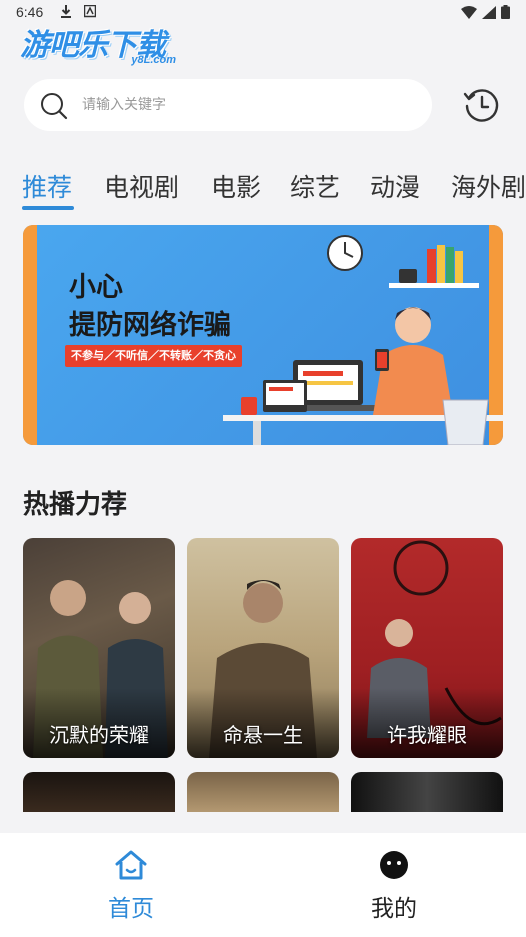  Describe the element at coordinates (66, 11) in the screenshot. I see `download-status-icon` at that location.